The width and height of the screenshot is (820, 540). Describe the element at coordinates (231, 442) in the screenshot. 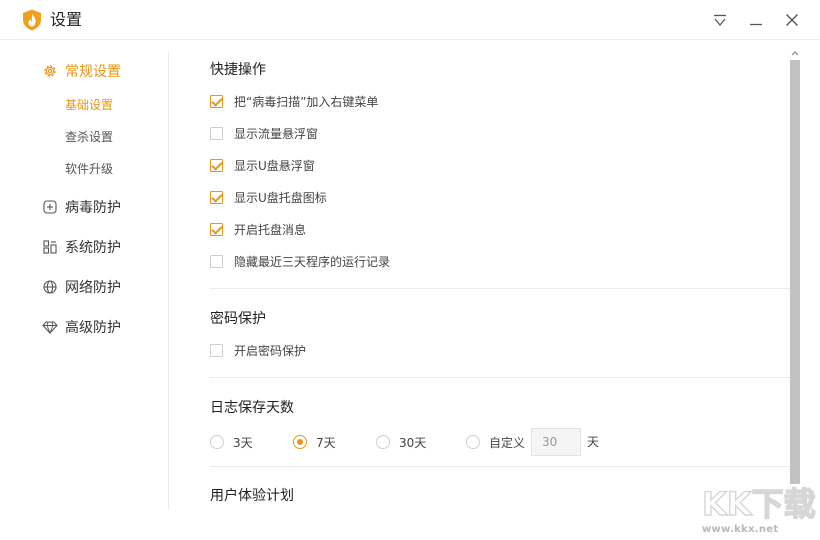

I see `radio-3-days: 3天` at that location.